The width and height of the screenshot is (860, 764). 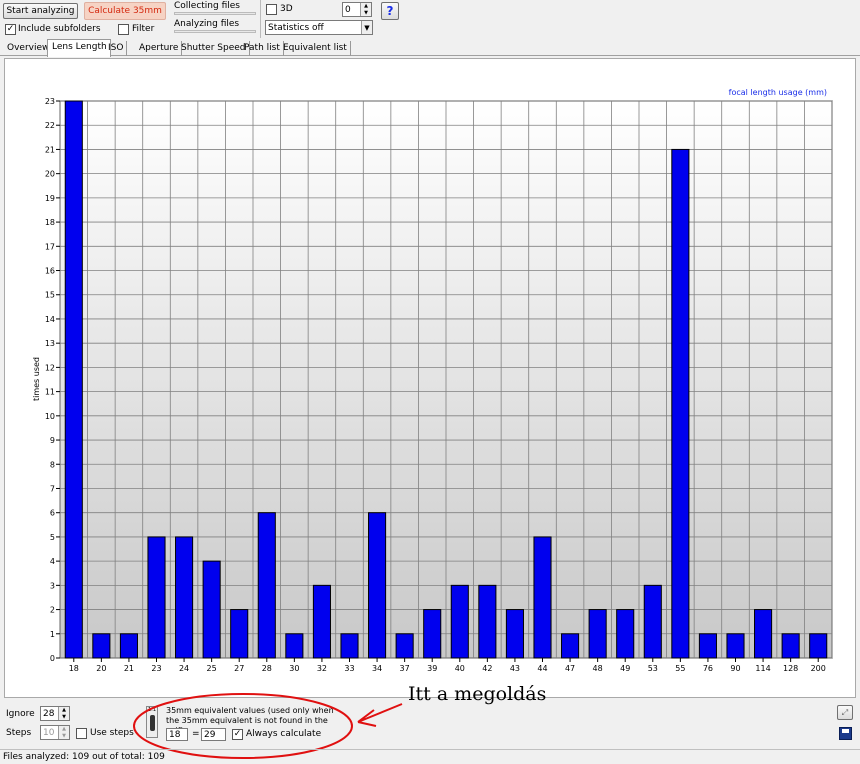 What do you see at coordinates (380, 715) in the screenshot?
I see `annotation-arrow` at bounding box center [380, 715].